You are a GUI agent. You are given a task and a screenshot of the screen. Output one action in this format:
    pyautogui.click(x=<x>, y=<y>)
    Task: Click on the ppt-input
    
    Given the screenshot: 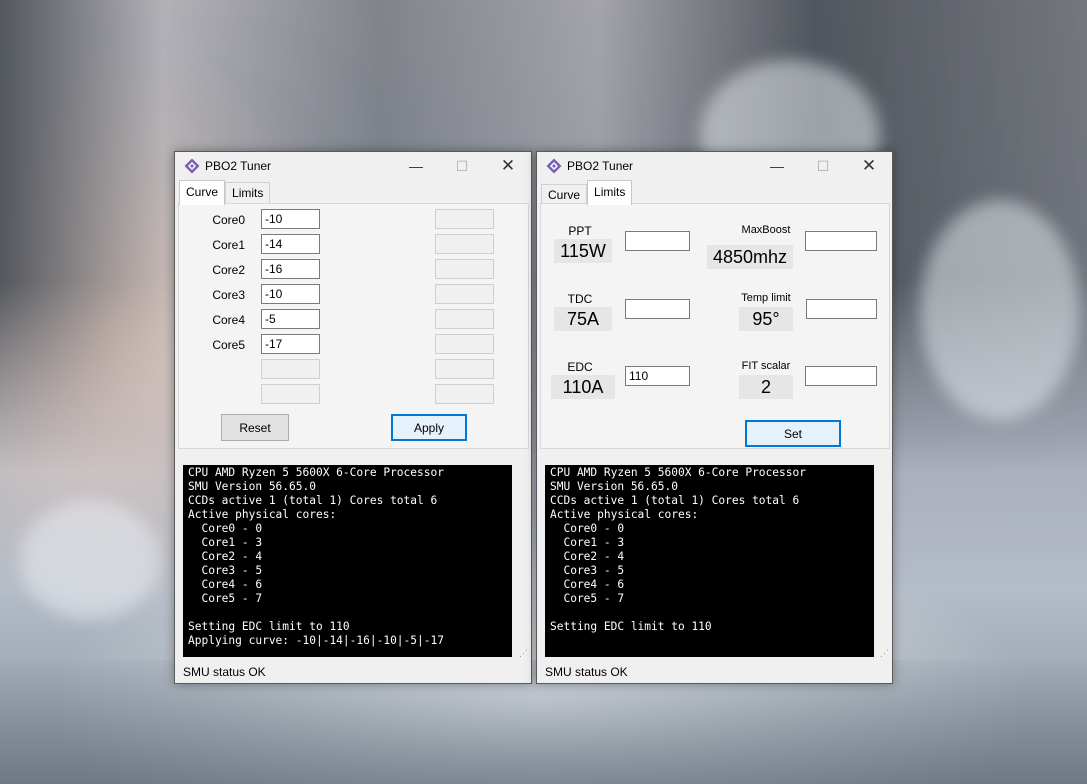 What is the action you would take?
    pyautogui.click(x=657, y=241)
    